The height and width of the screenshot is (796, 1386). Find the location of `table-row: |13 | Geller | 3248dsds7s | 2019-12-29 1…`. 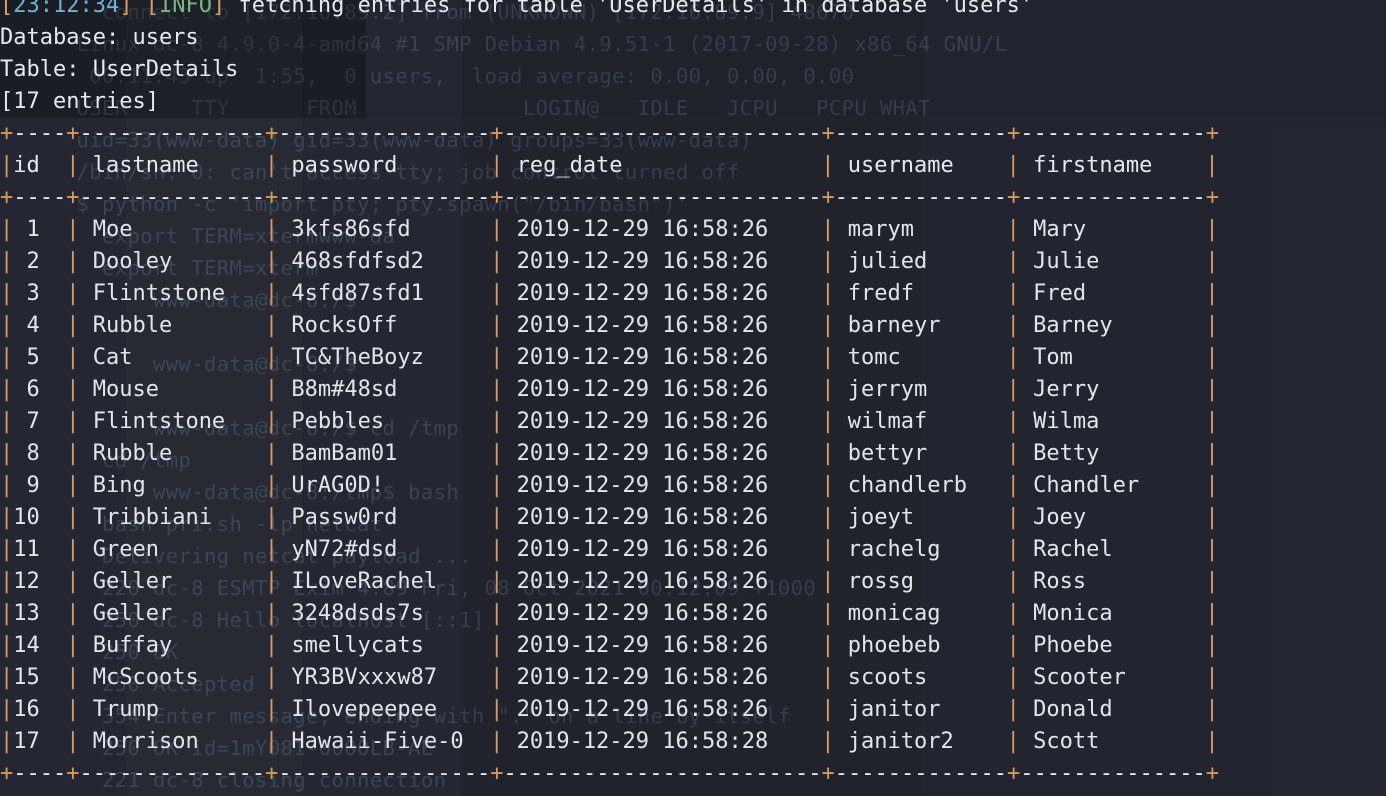

table-row: |13 | Geller | 3248dsds7s | 2019-12-29 1… is located at coordinates (609, 613).